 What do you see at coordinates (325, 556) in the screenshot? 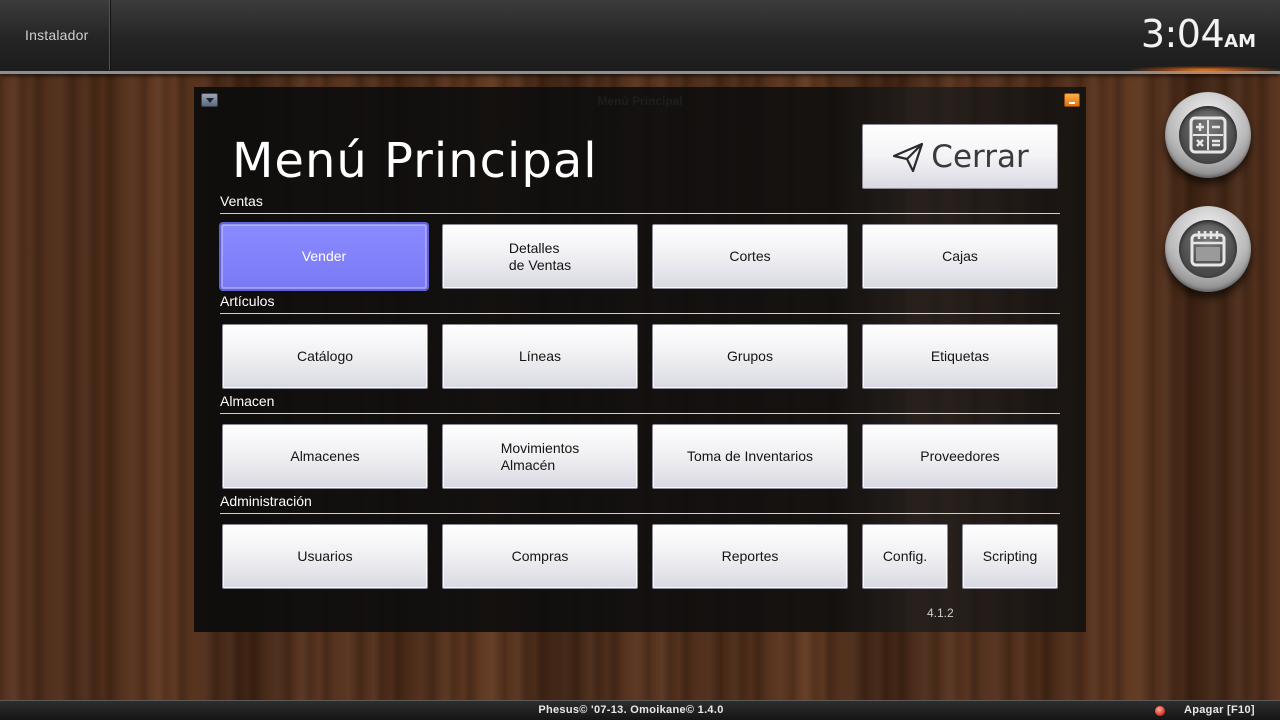
I see `usuarios-button: Usuarios` at bounding box center [325, 556].